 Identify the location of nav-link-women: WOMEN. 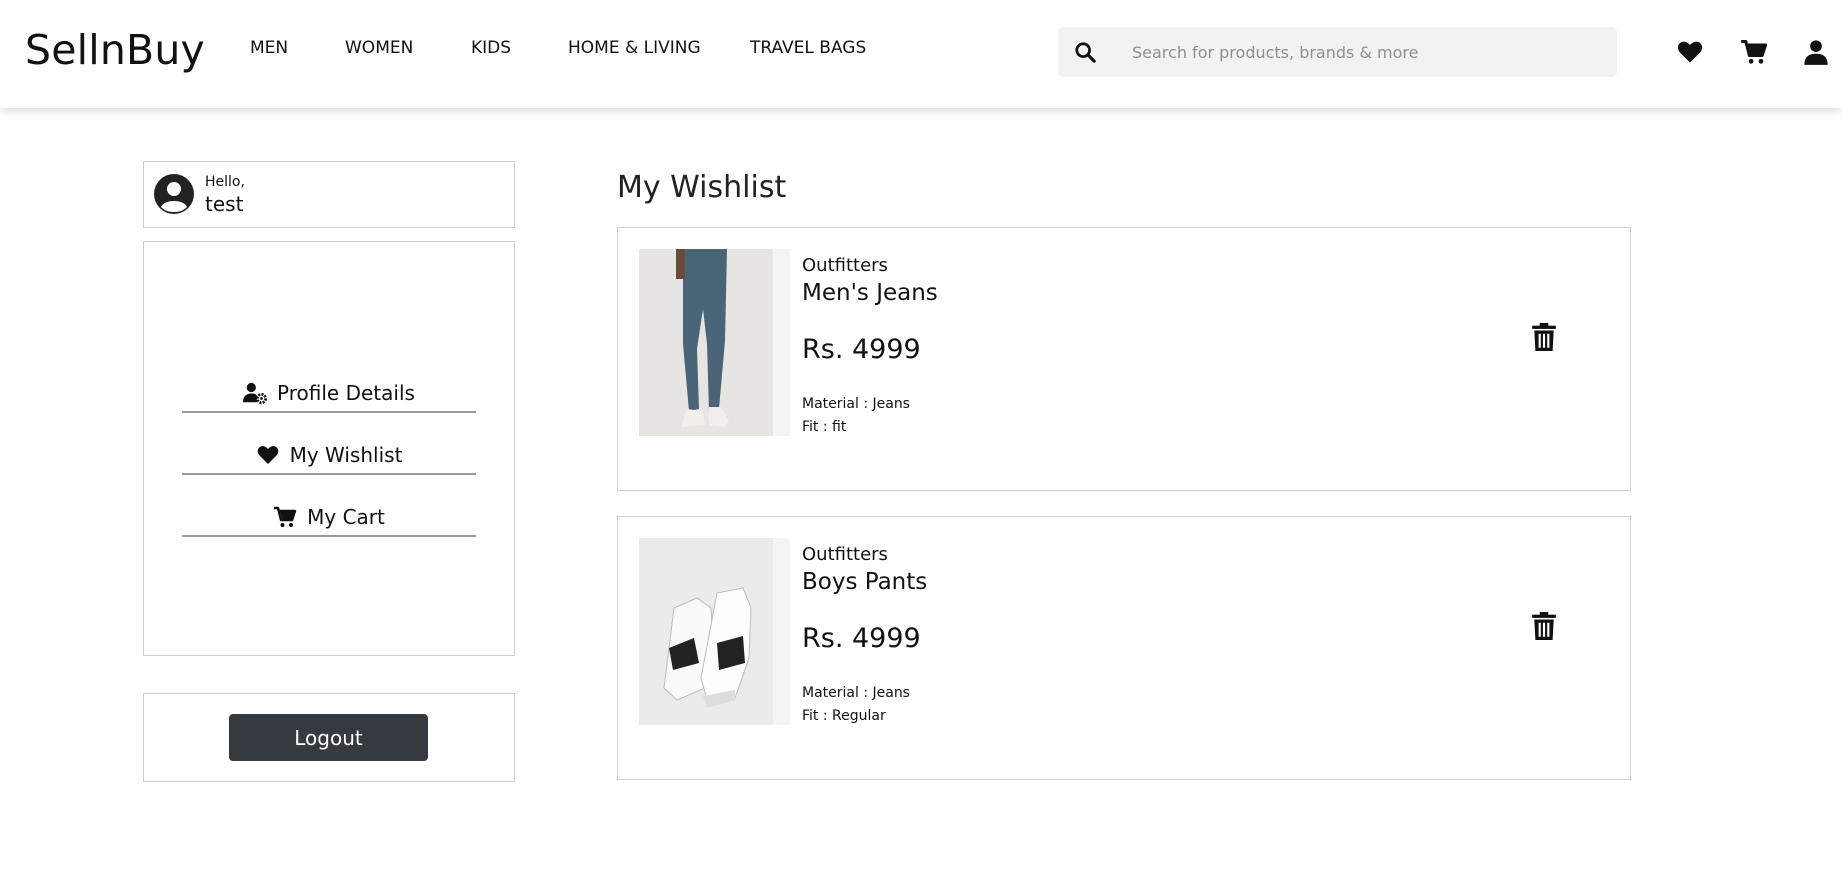
(379, 48).